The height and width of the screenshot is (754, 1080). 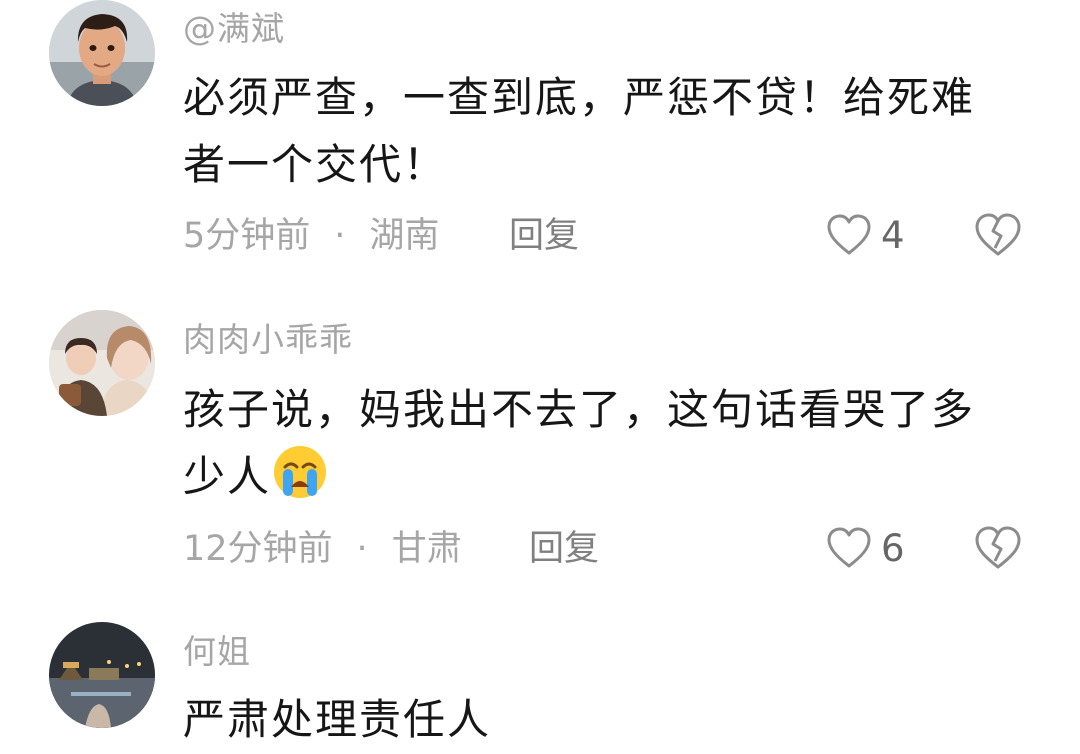 What do you see at coordinates (247, 236) in the screenshot?
I see `comment-time: 5分钟前` at bounding box center [247, 236].